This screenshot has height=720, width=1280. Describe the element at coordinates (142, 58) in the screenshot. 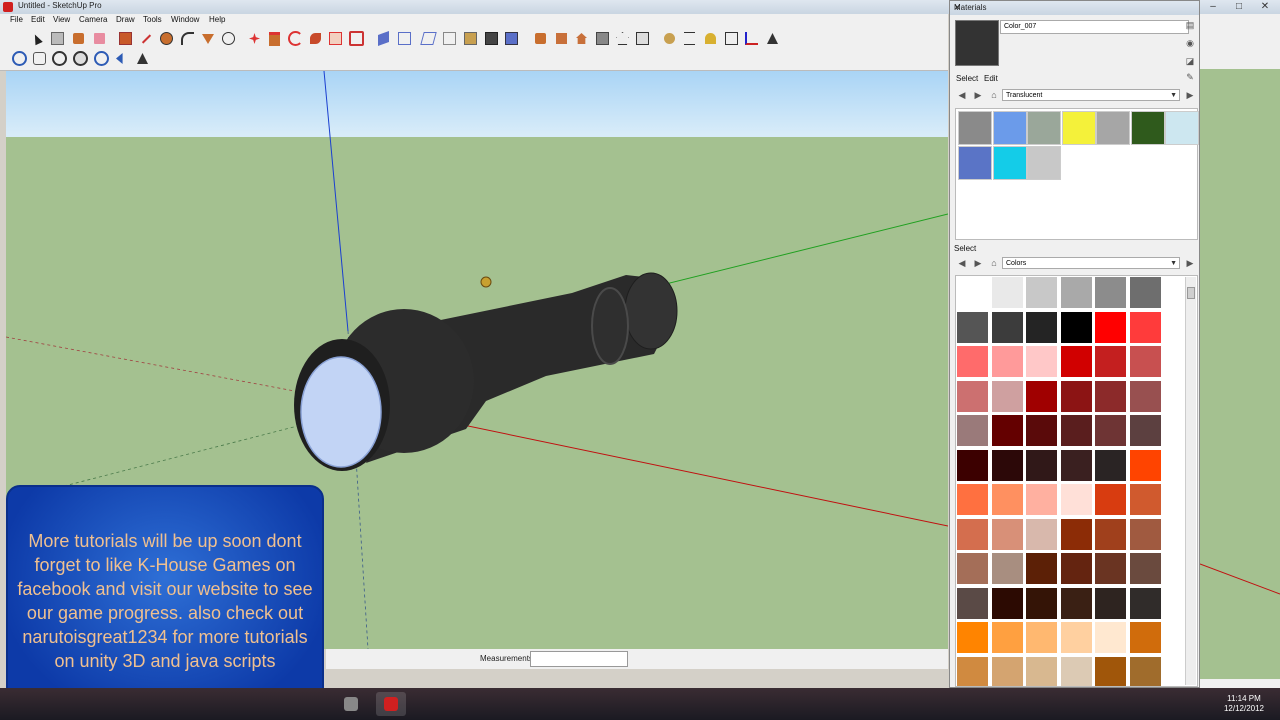

I see `position-camera-icon` at that location.